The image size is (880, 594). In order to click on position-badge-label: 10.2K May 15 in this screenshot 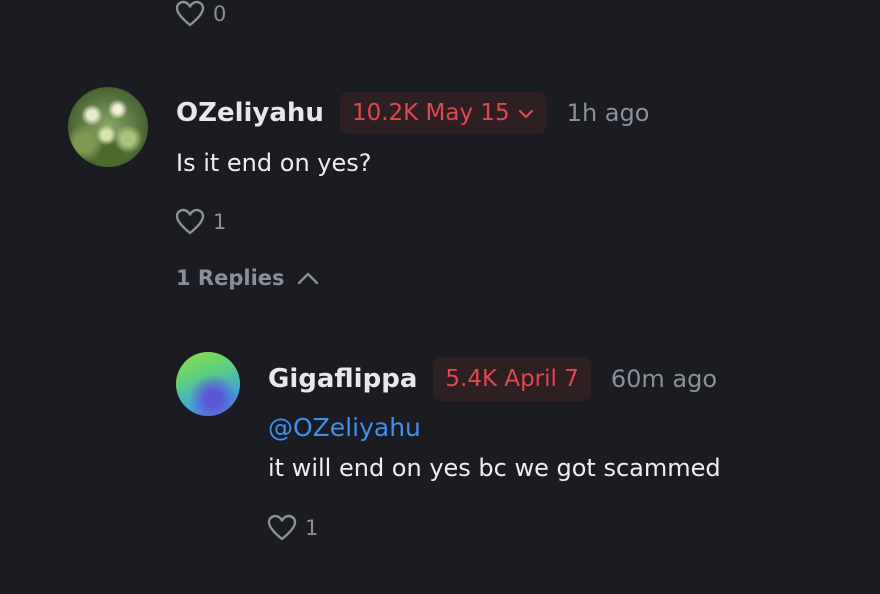, I will do `click(430, 113)`.